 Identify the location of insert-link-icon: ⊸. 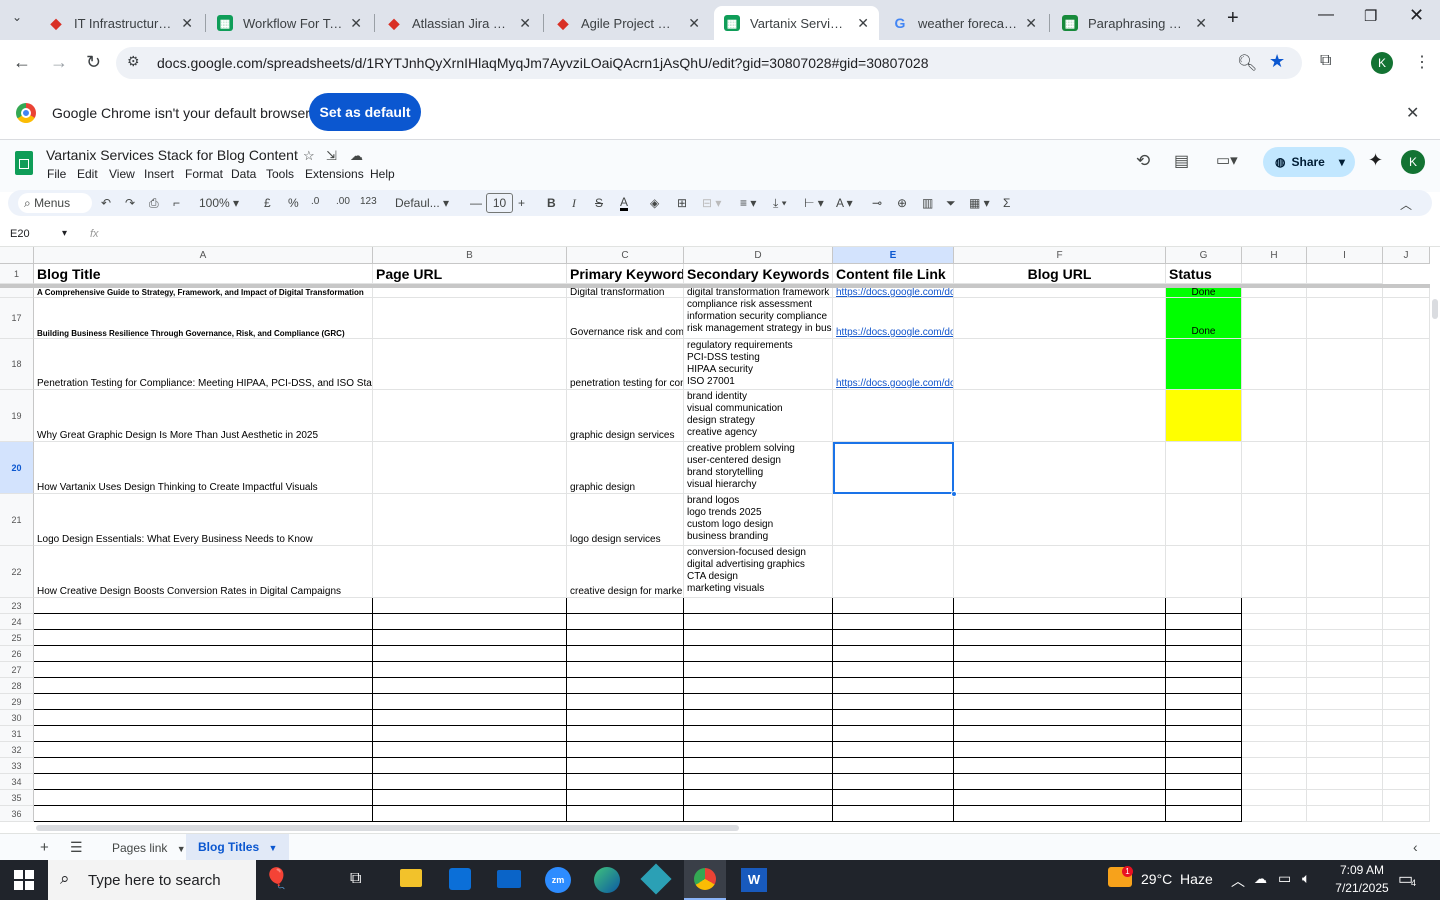
(877, 203).